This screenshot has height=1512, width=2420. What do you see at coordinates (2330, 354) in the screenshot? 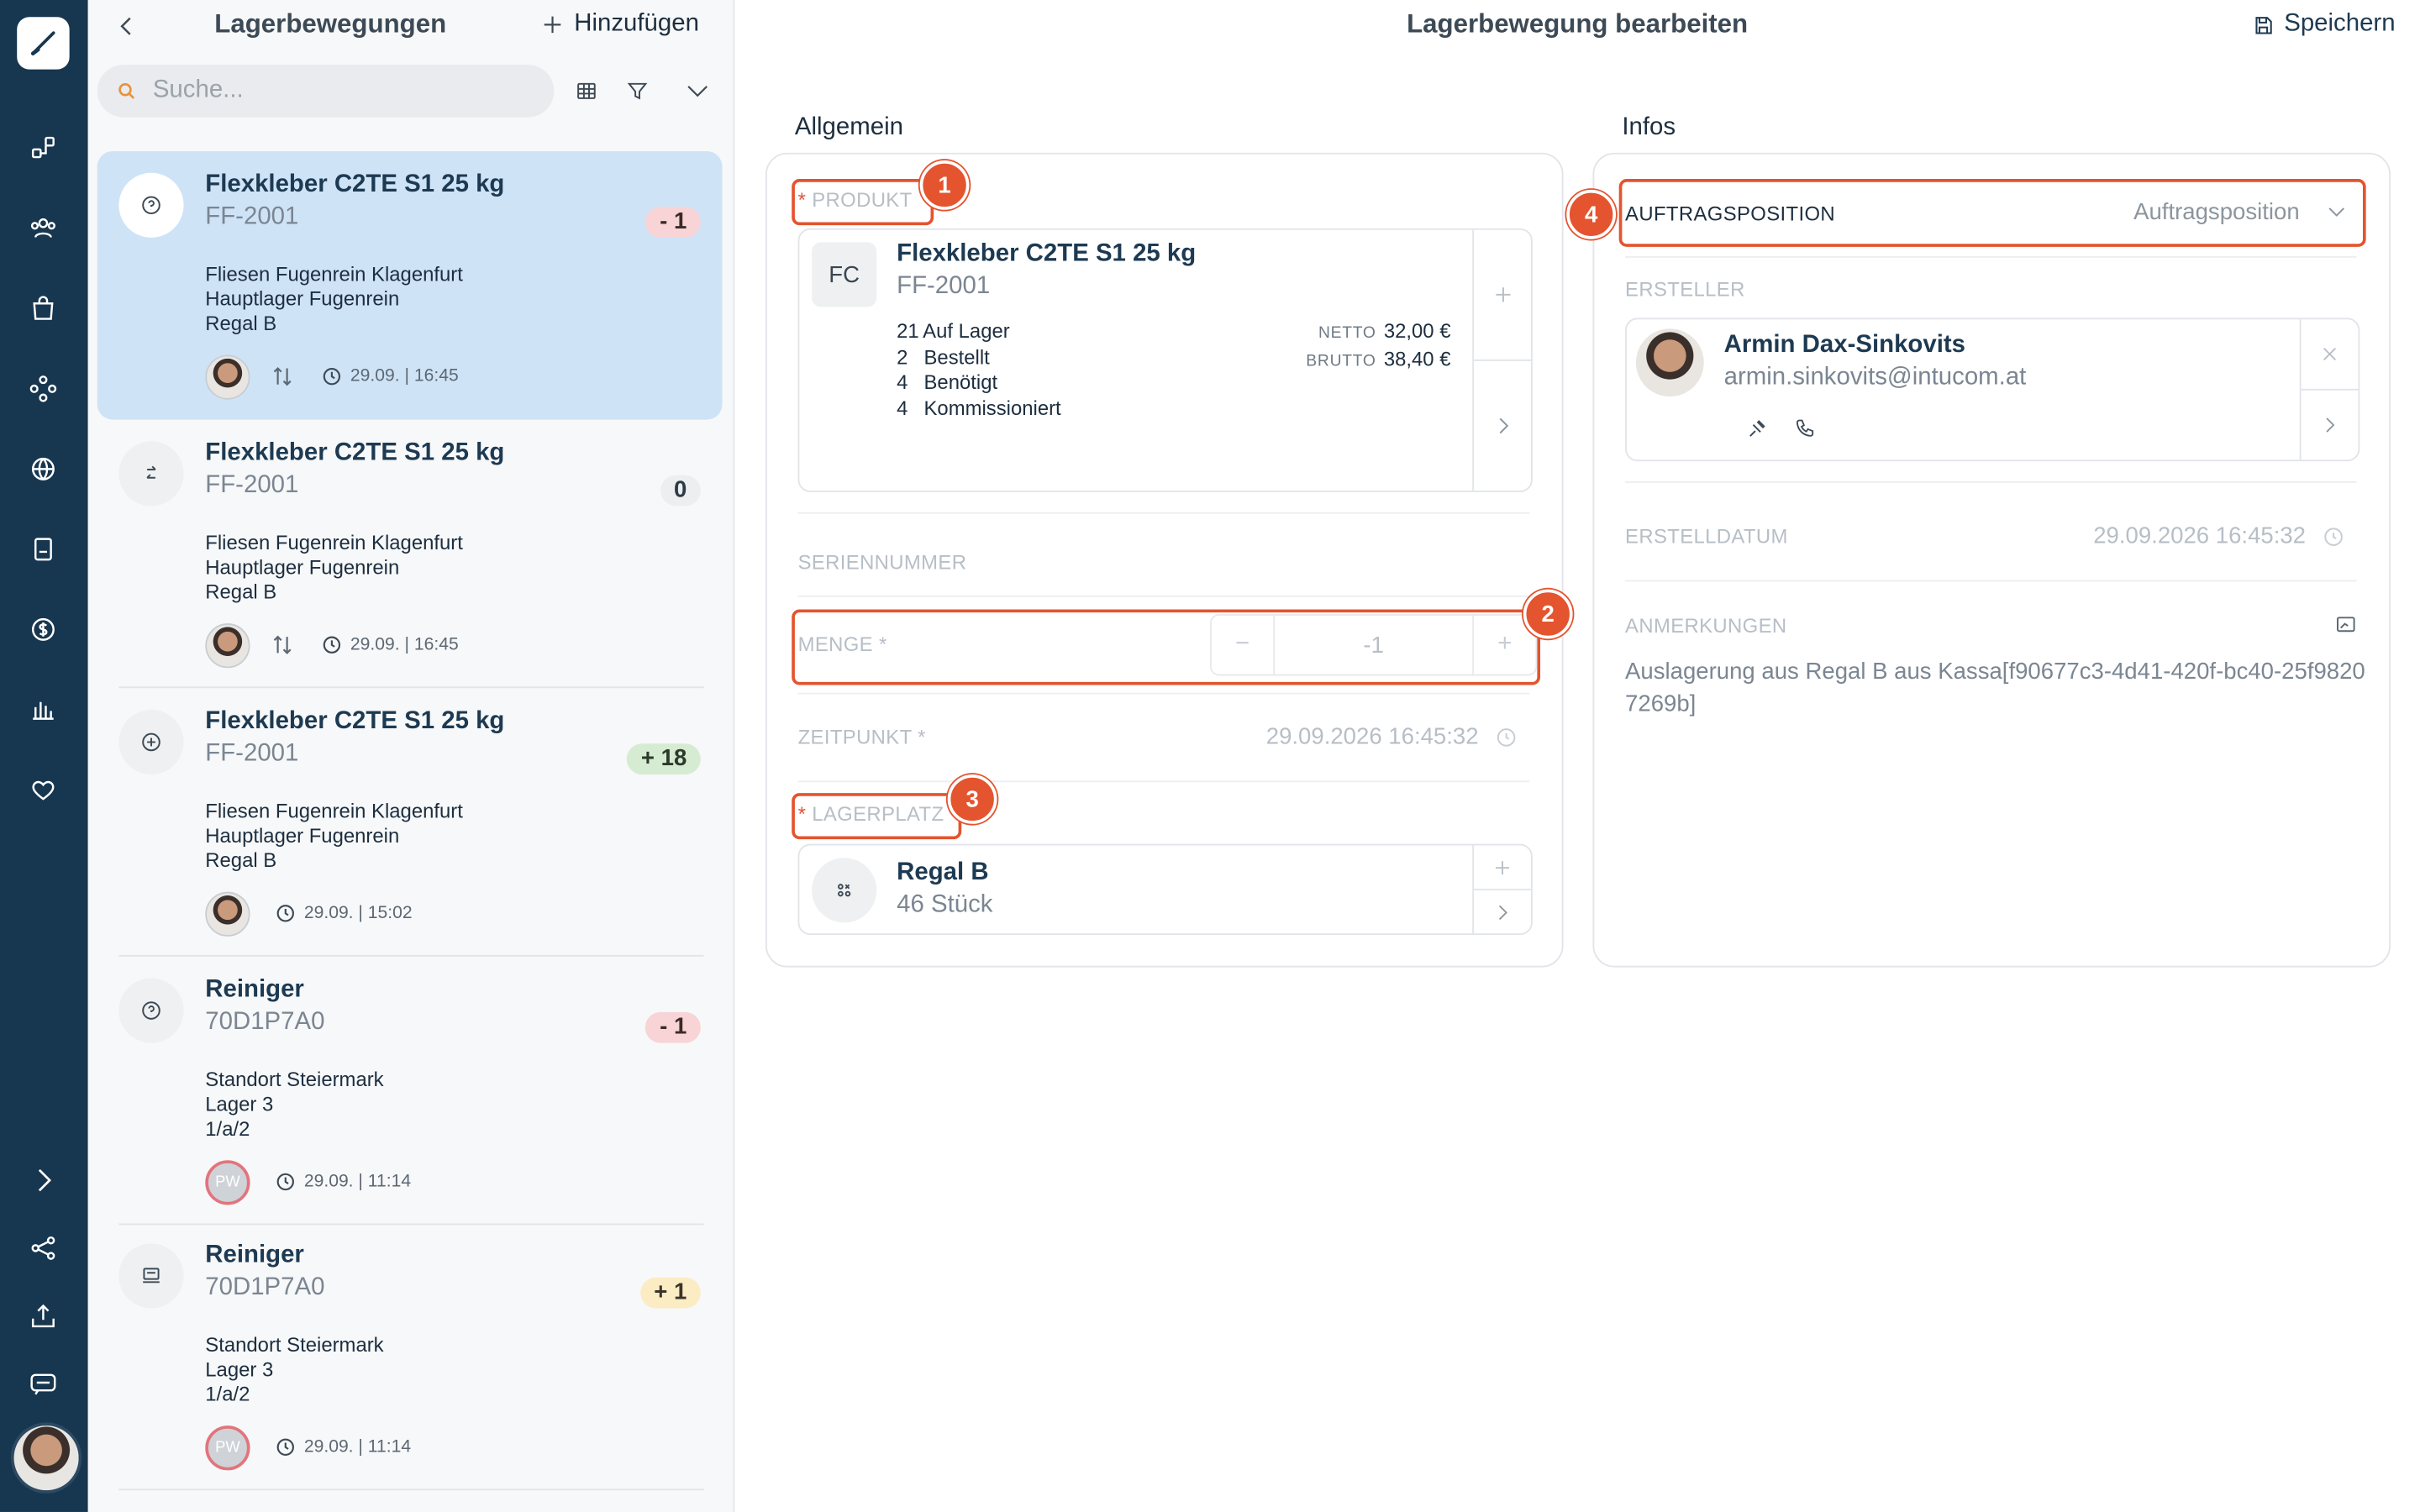
I see `close-icon` at bounding box center [2330, 354].